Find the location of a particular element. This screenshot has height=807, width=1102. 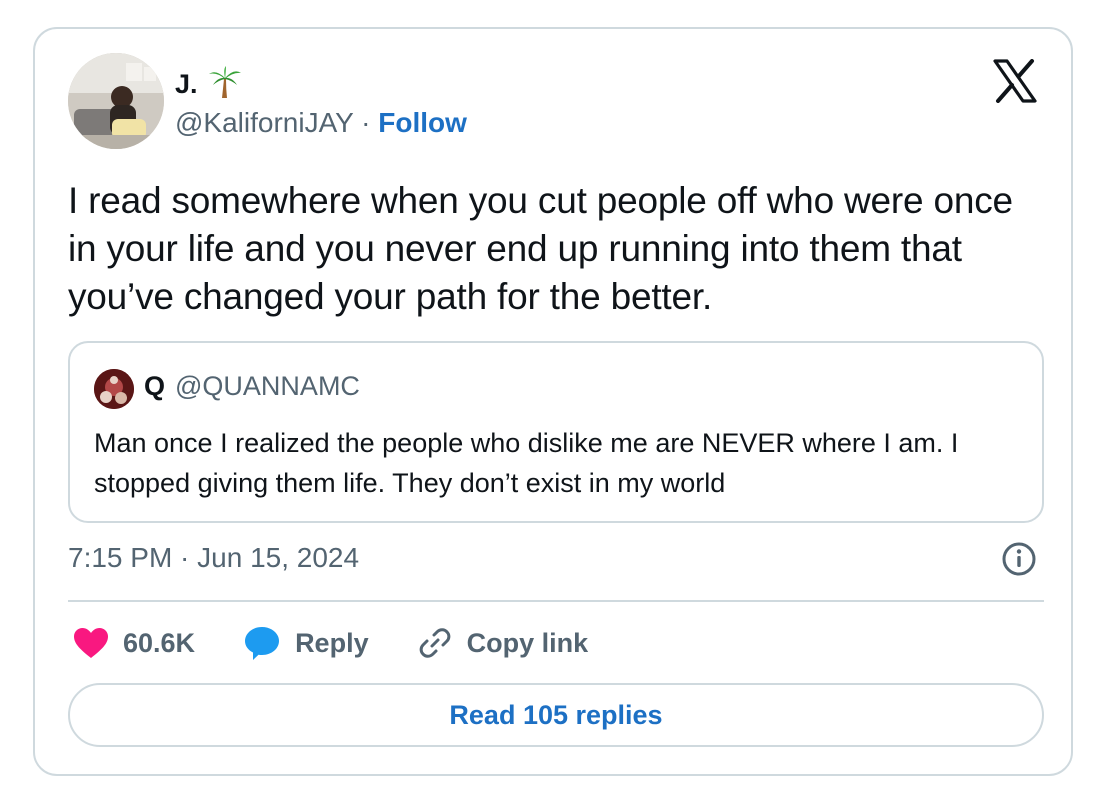

copy-link-button: Copy link is located at coordinates (503, 643).